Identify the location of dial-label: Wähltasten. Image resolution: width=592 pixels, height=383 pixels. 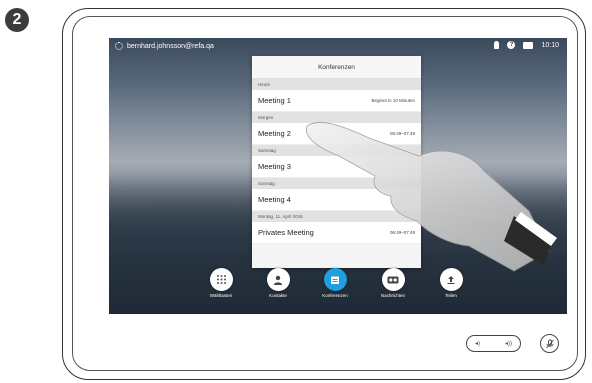
(221, 295).